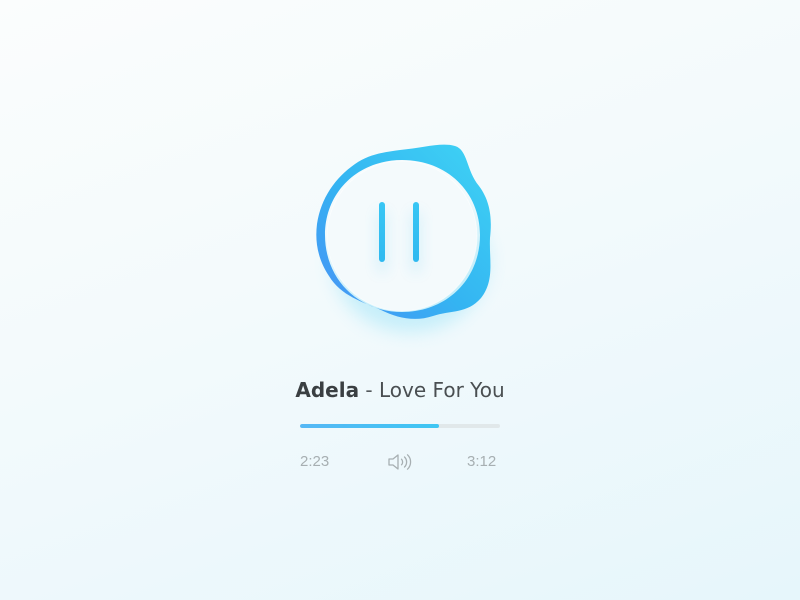  I want to click on progress-fill, so click(369, 426).